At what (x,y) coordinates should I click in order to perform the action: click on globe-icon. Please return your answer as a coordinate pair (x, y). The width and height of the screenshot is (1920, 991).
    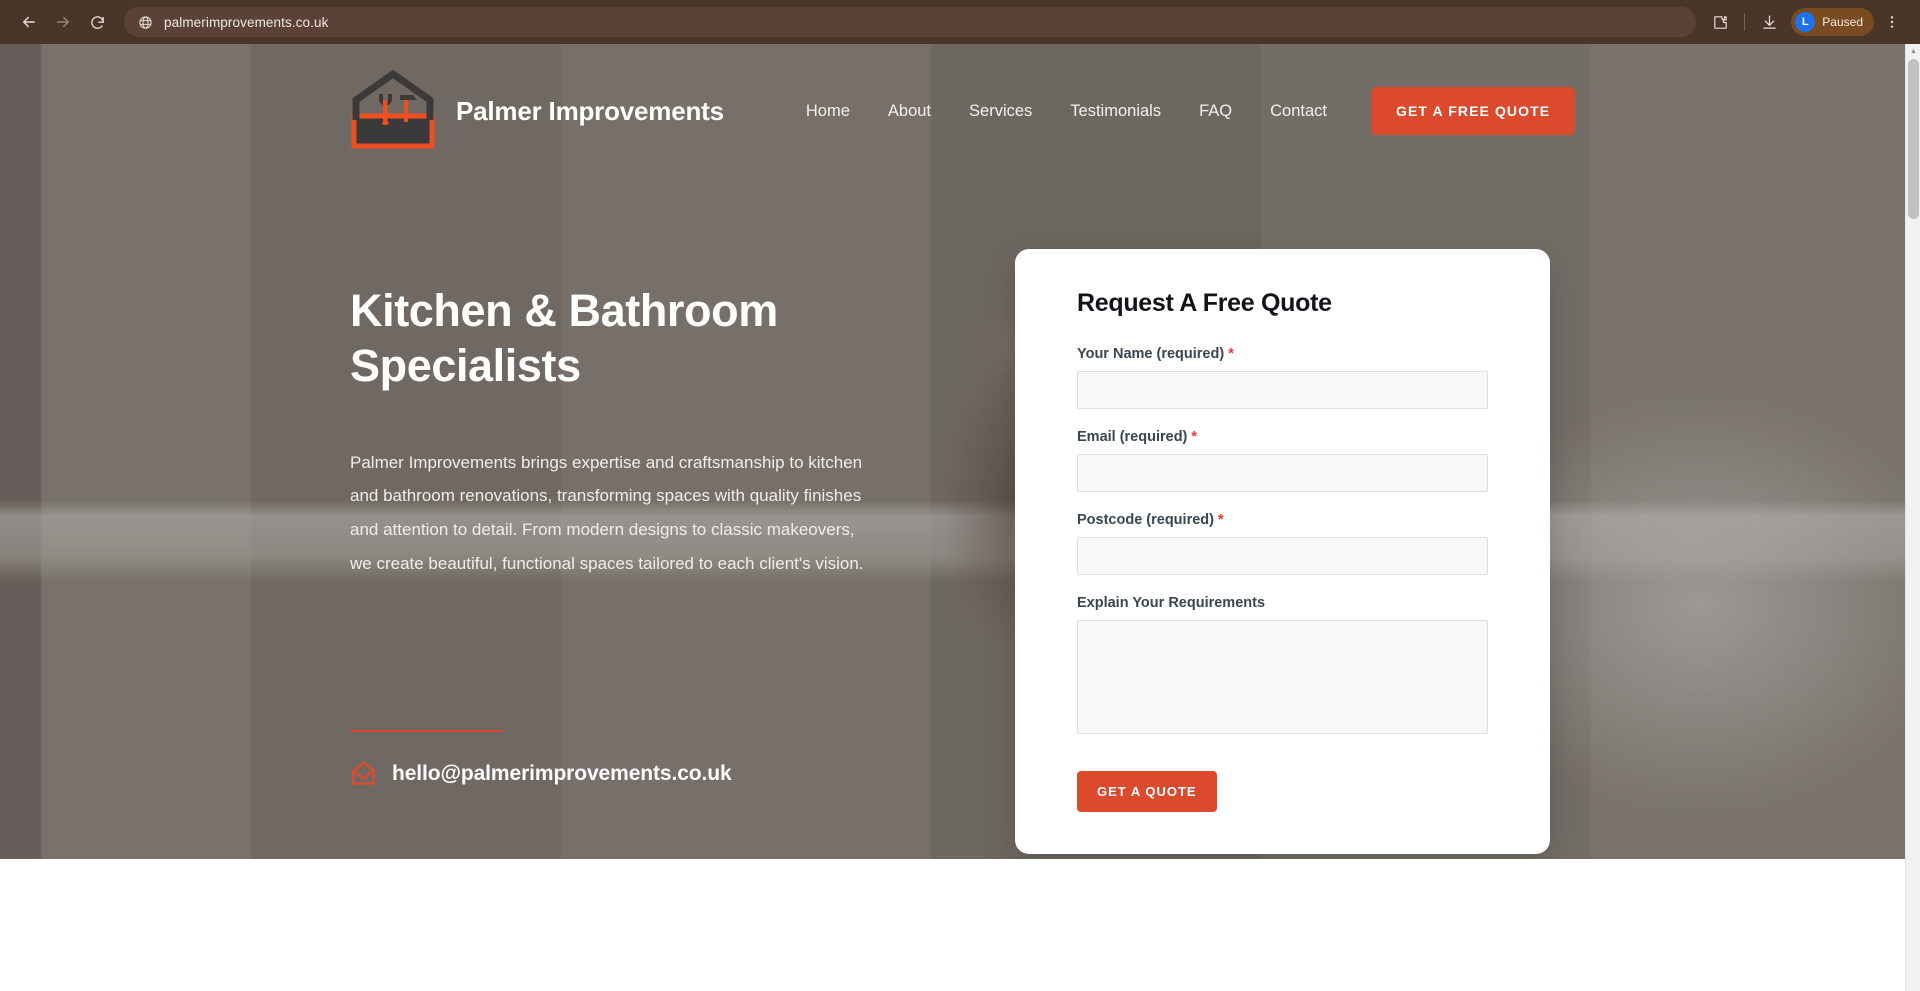
    Looking at the image, I should click on (145, 22).